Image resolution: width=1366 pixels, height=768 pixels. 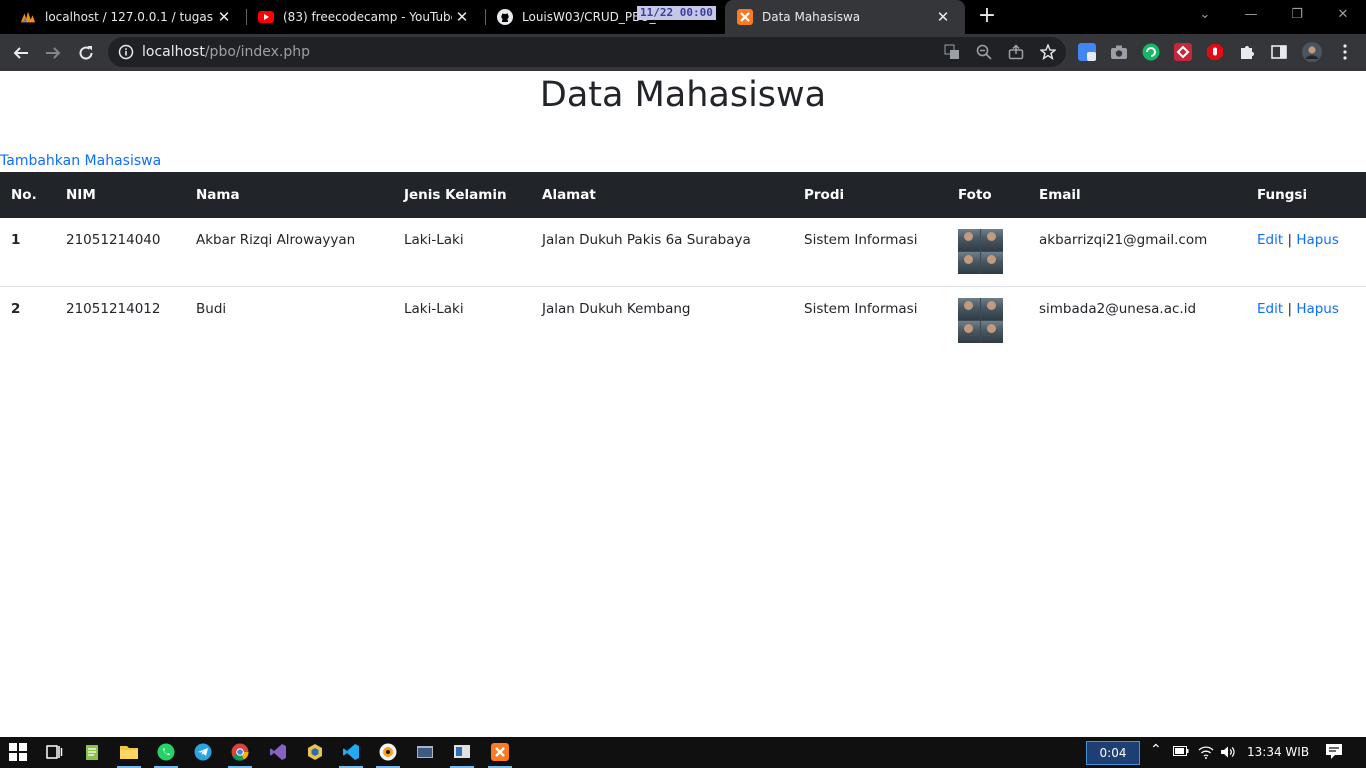 I want to click on file-explorer-icon, so click(x=129, y=752).